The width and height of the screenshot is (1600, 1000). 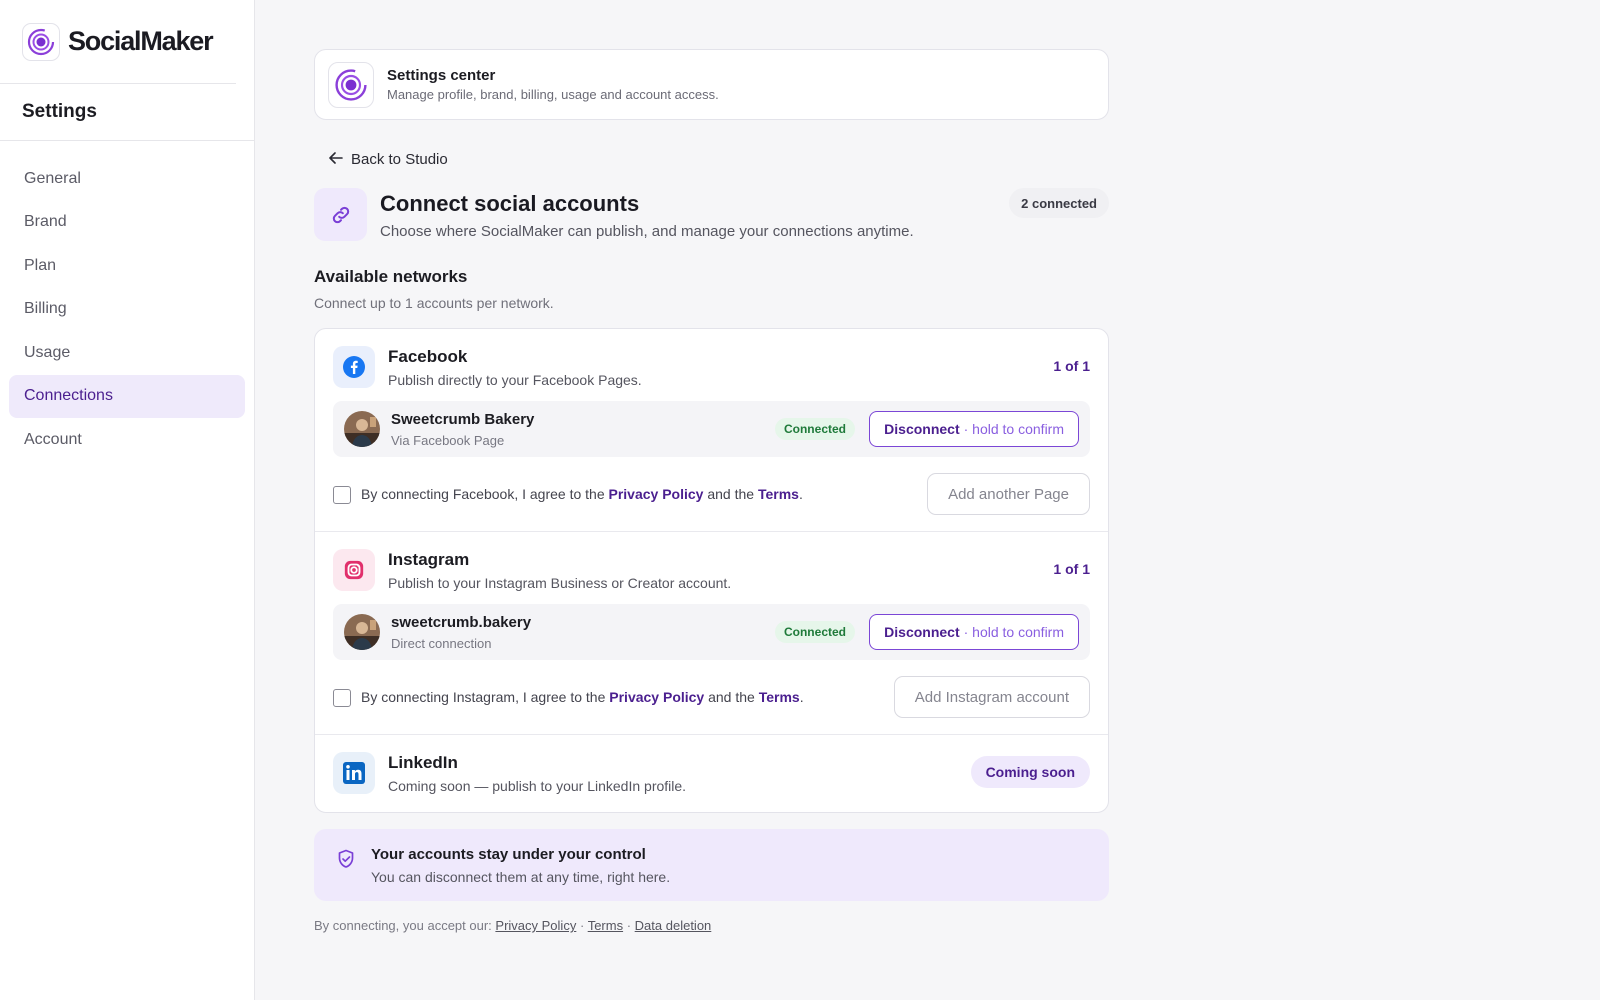 What do you see at coordinates (127, 352) in the screenshot?
I see `sidebar-item-usage: Usage` at bounding box center [127, 352].